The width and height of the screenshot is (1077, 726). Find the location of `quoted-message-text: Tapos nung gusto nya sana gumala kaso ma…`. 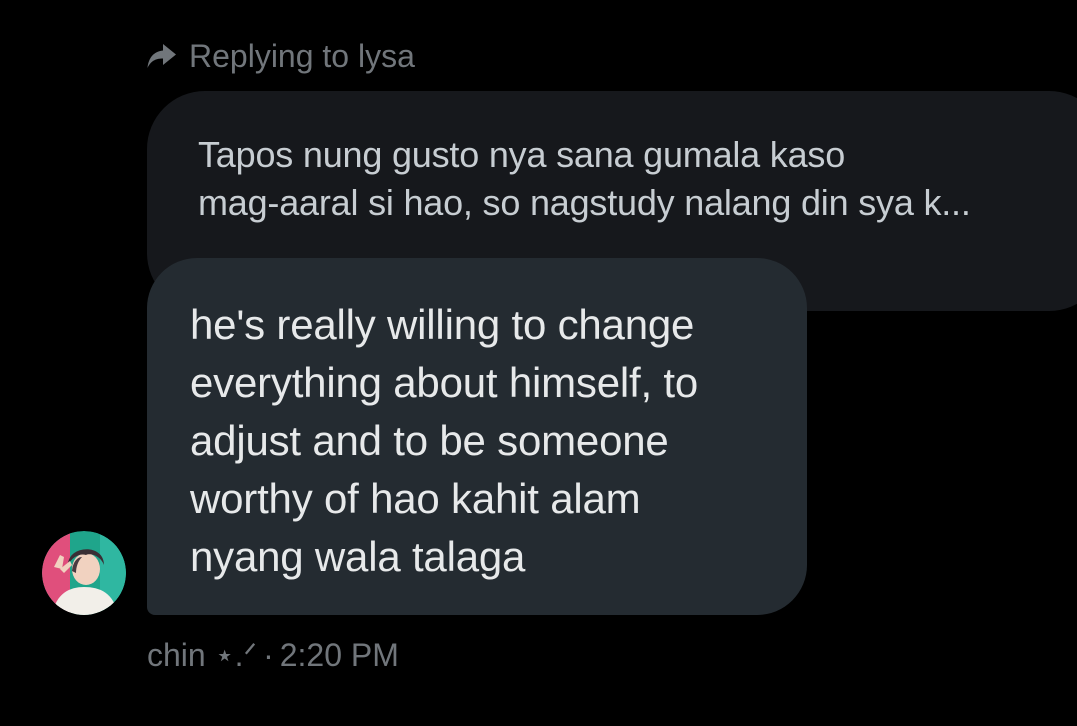

quoted-message-text: Tapos nung gusto nya sana gumala kaso ma… is located at coordinates (637, 179).